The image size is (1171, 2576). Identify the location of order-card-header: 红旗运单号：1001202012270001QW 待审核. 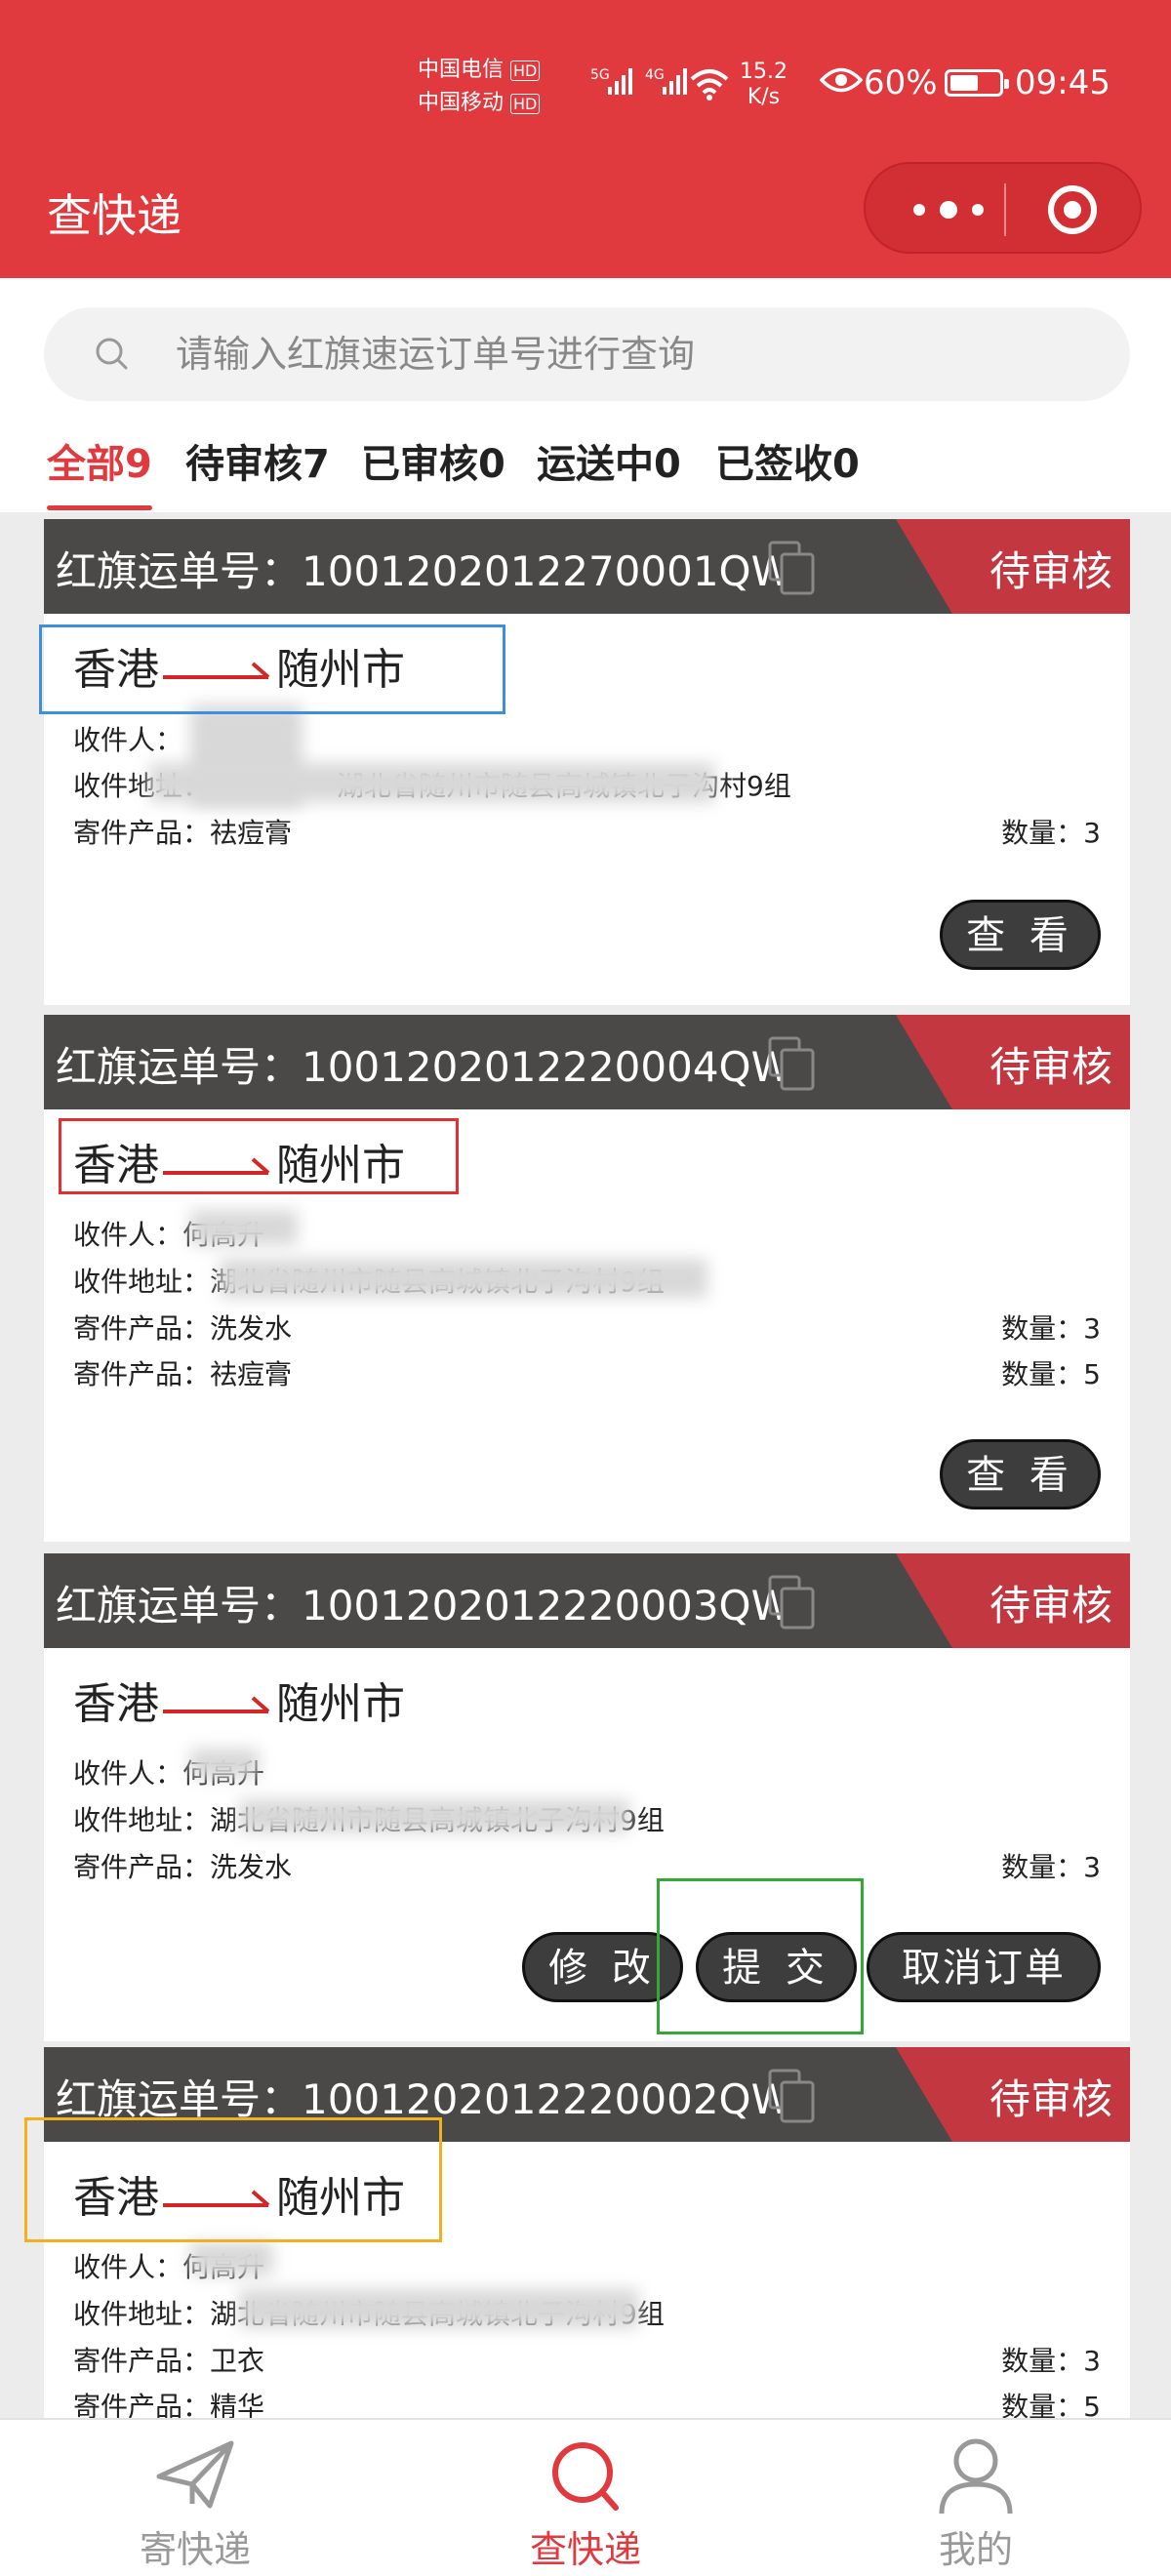
(587, 566).